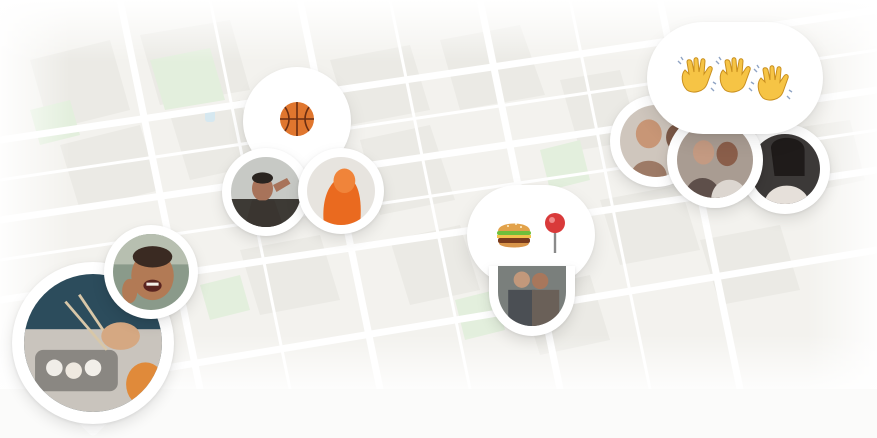 The image size is (877, 438). What do you see at coordinates (297, 121) in the screenshot?
I see `basketball-icon` at bounding box center [297, 121].